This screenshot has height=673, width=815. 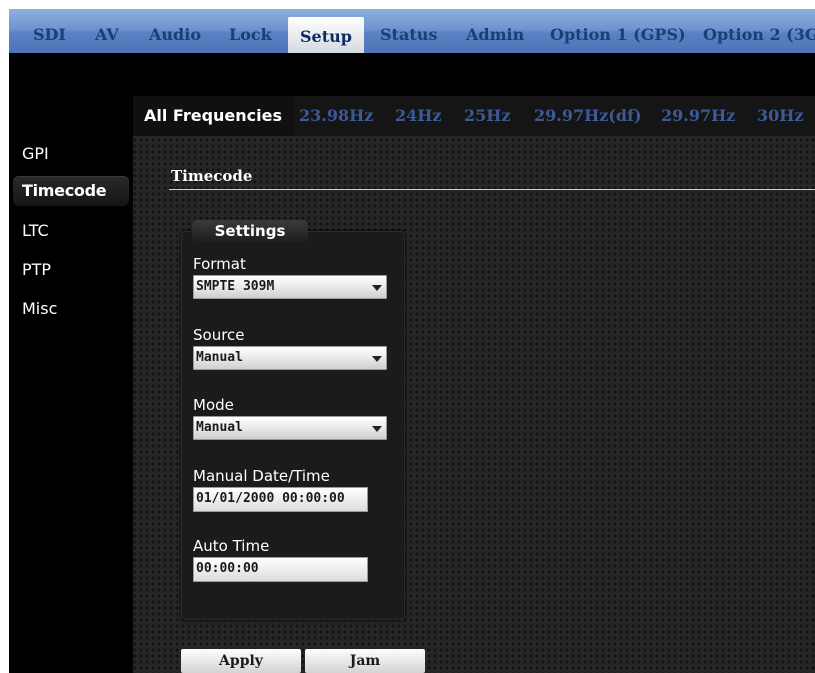 What do you see at coordinates (290, 428) in the screenshot?
I see `mode-select: Manual` at bounding box center [290, 428].